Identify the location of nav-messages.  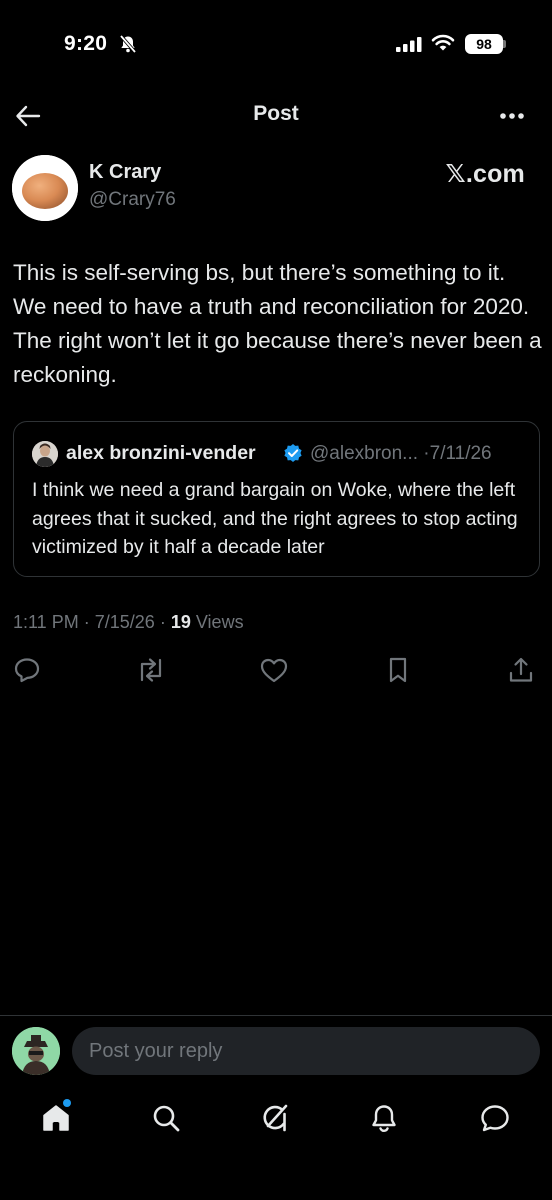
(495, 1118).